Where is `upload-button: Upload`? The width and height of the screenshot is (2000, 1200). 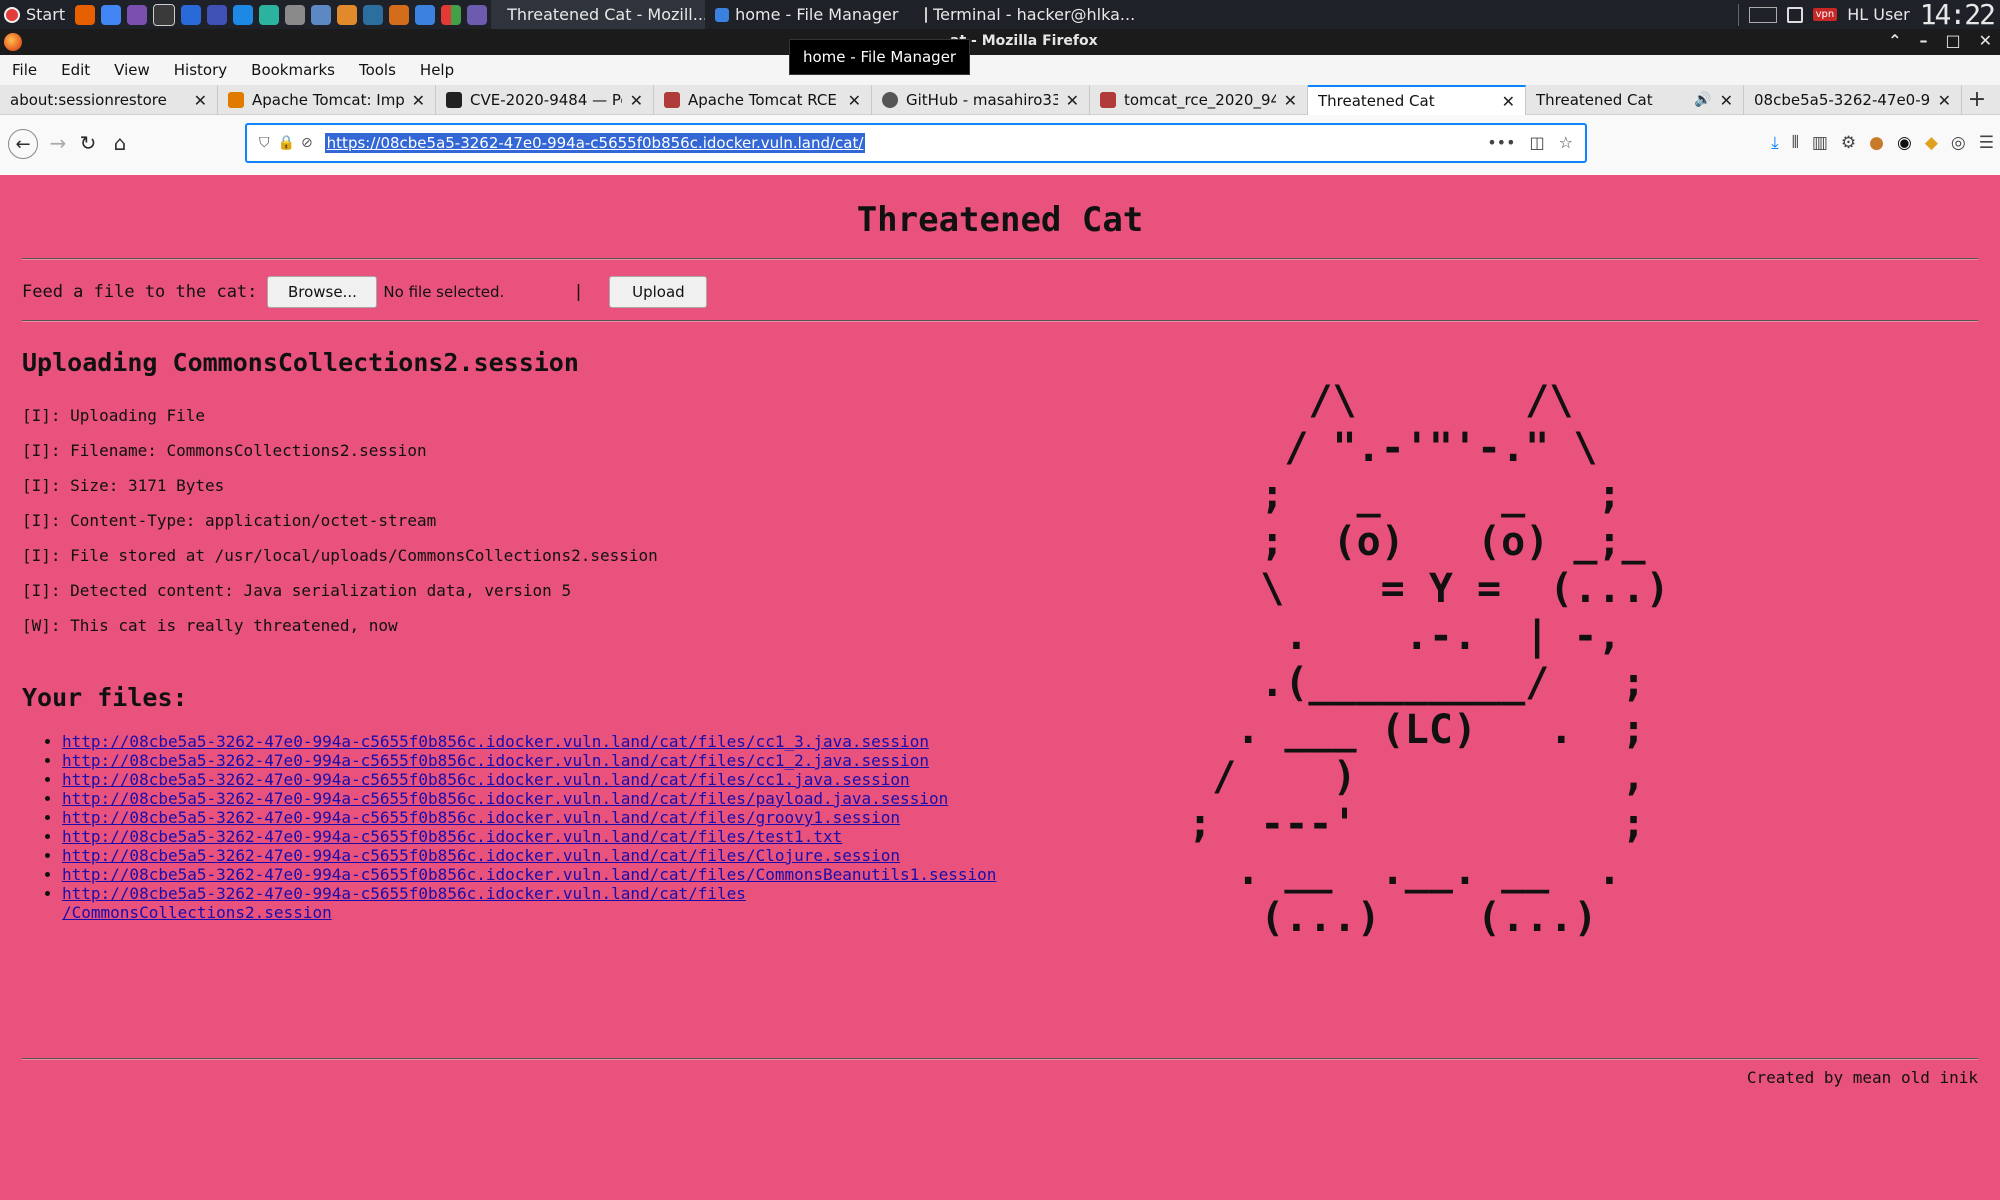
upload-button: Upload is located at coordinates (658, 292).